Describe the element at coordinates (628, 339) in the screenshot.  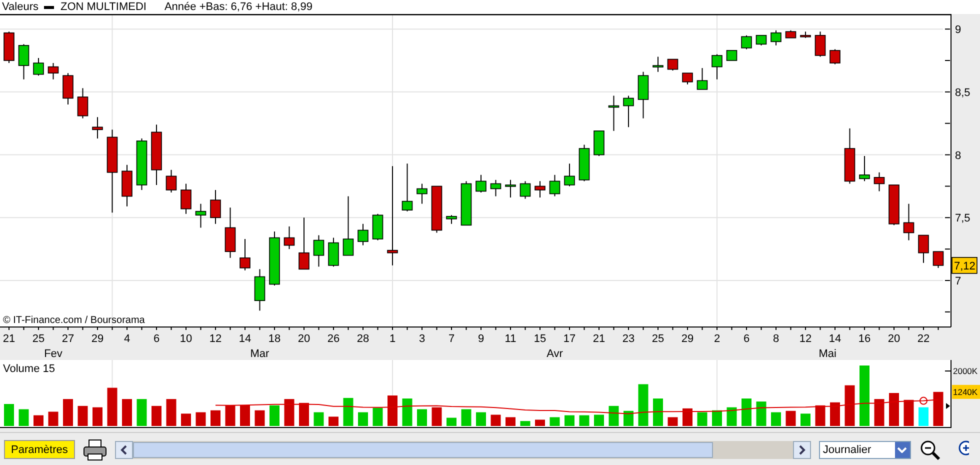
I see `date-label: 23` at that location.